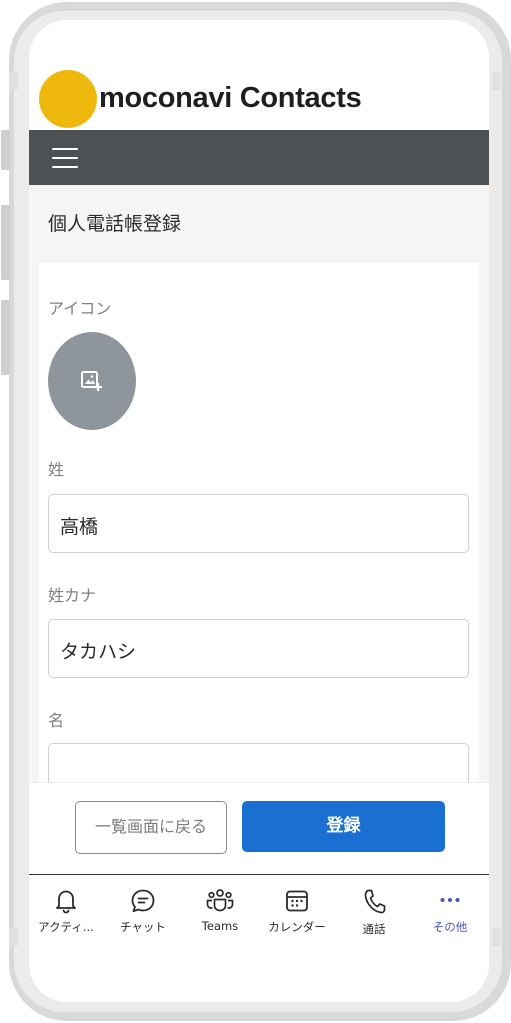 The image size is (511, 1023). I want to click on first-name-input, so click(258, 762).